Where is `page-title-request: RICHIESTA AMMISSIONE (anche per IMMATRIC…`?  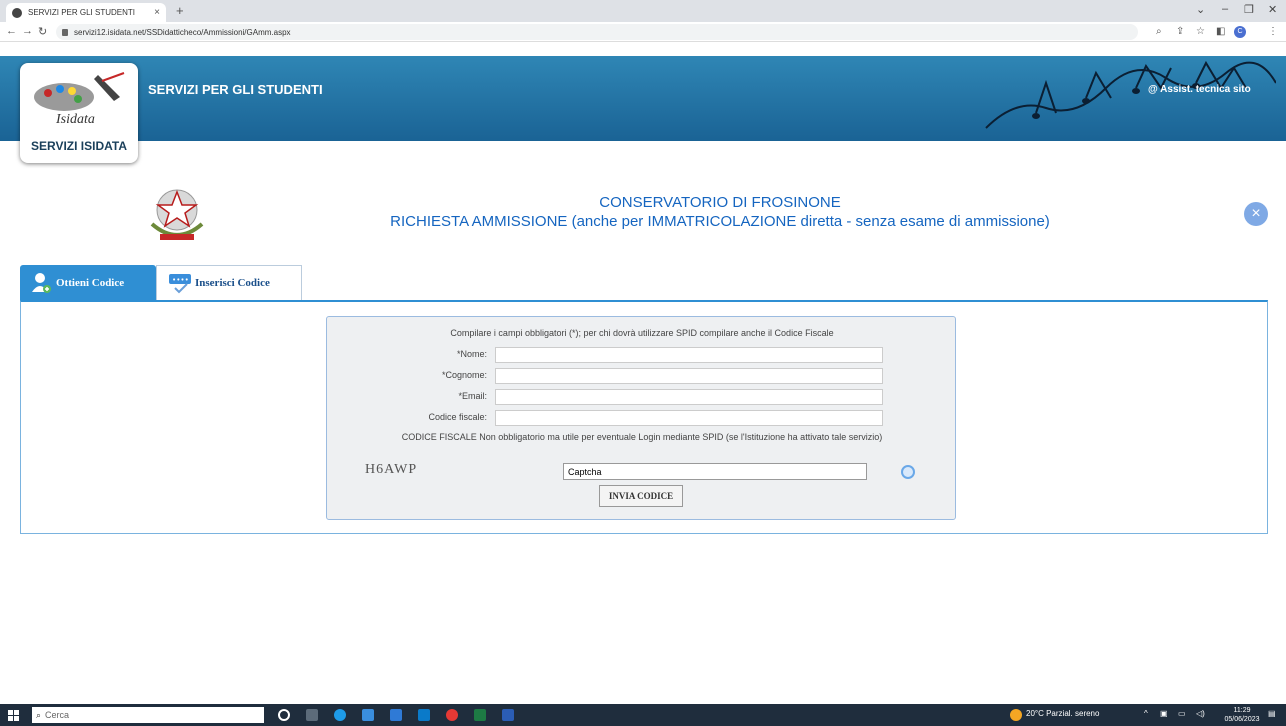
page-title-request: RICHIESTA AMMISSIONE (anche per IMMATRIC… is located at coordinates (720, 221).